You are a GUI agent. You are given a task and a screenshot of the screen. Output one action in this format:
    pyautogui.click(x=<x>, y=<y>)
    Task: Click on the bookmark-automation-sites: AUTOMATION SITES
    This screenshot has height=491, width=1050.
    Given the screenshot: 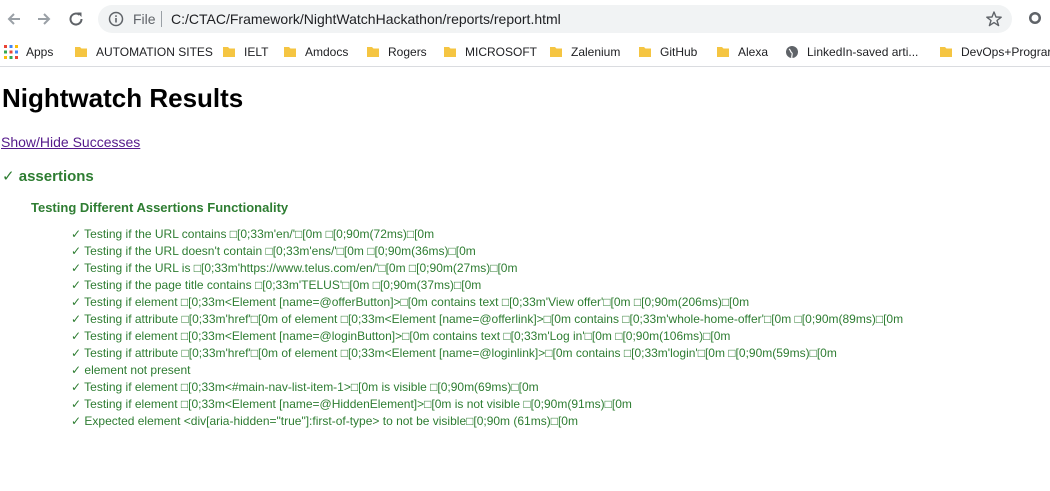 What is the action you would take?
    pyautogui.click(x=143, y=52)
    